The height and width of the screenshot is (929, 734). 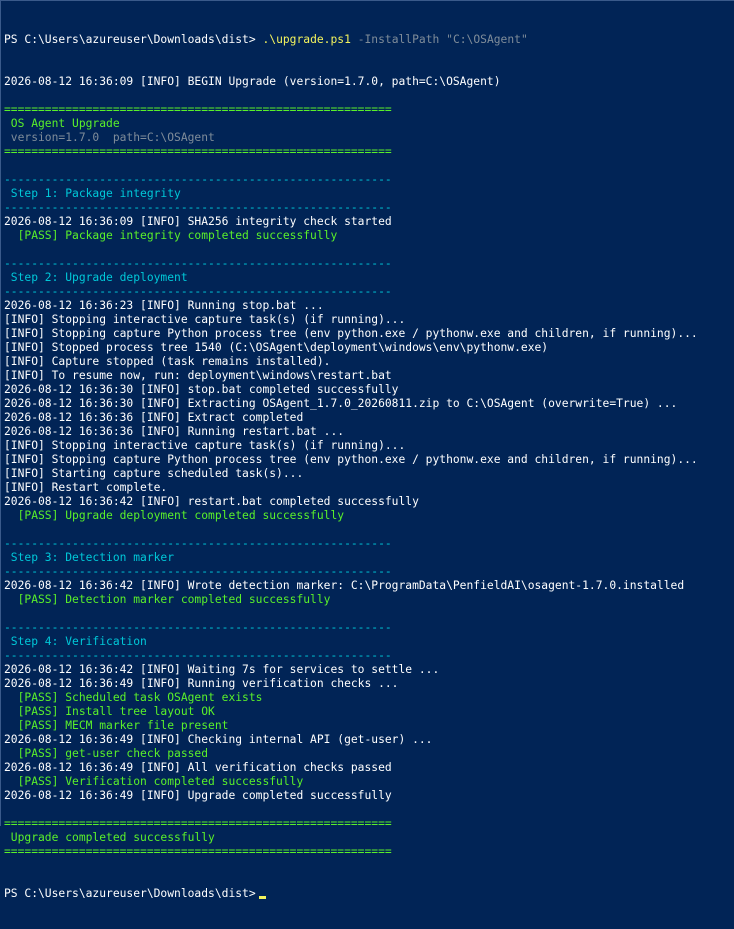 What do you see at coordinates (109, 711) in the screenshot?
I see `console-line: [PASS] Install tree layout OK` at bounding box center [109, 711].